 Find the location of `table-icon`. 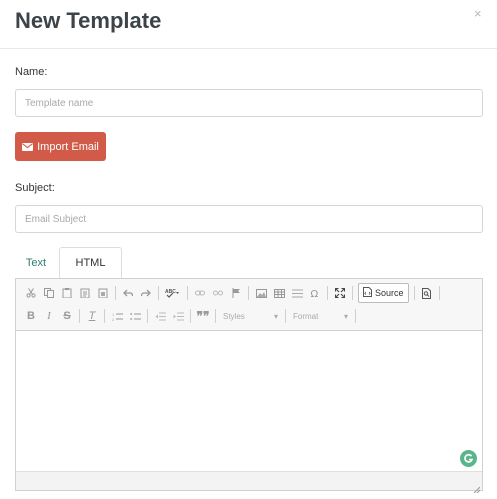

table-icon is located at coordinates (279, 293).